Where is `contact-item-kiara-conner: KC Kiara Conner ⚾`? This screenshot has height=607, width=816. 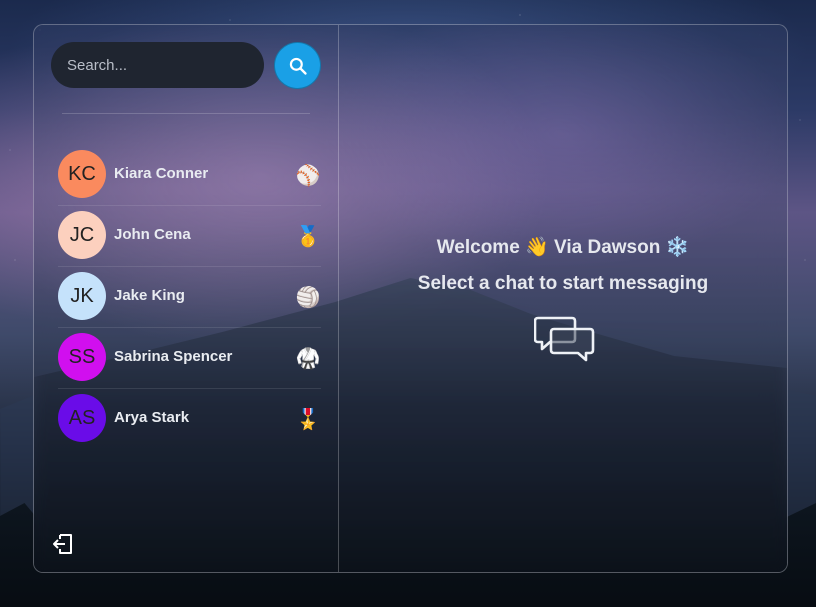
contact-item-kiara-conner: KC Kiara Conner ⚾ is located at coordinates (189, 175).